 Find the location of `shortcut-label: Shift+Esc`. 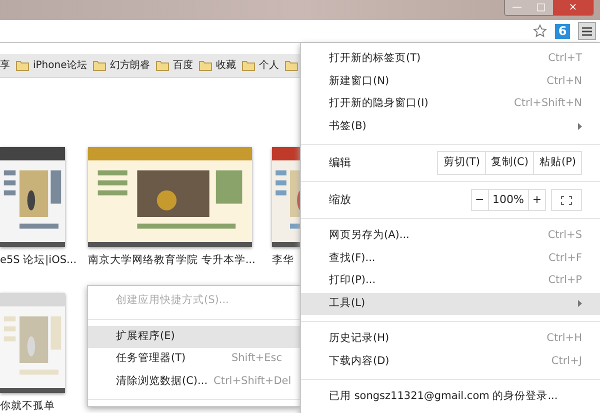

shortcut-label: Shift+Esc is located at coordinates (256, 358).